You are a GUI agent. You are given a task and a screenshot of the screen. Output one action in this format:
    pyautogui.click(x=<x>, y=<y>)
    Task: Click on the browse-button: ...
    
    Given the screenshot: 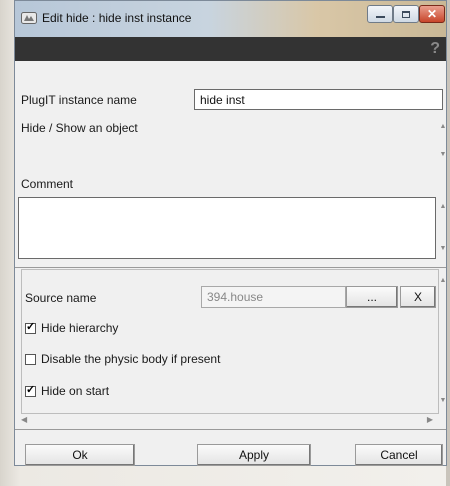 What is the action you would take?
    pyautogui.click(x=372, y=297)
    